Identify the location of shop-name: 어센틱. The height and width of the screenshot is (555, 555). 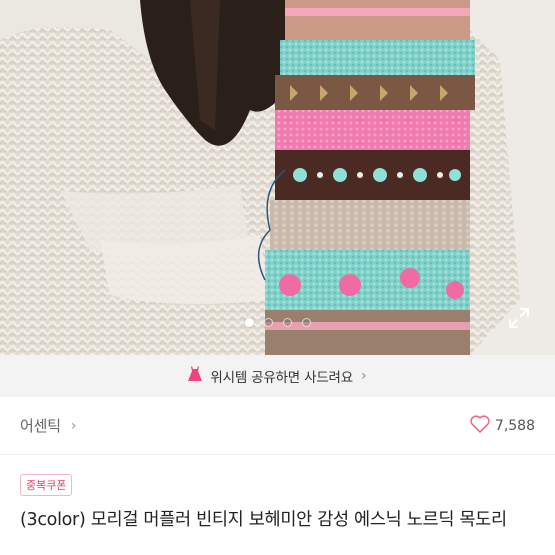
(40, 425).